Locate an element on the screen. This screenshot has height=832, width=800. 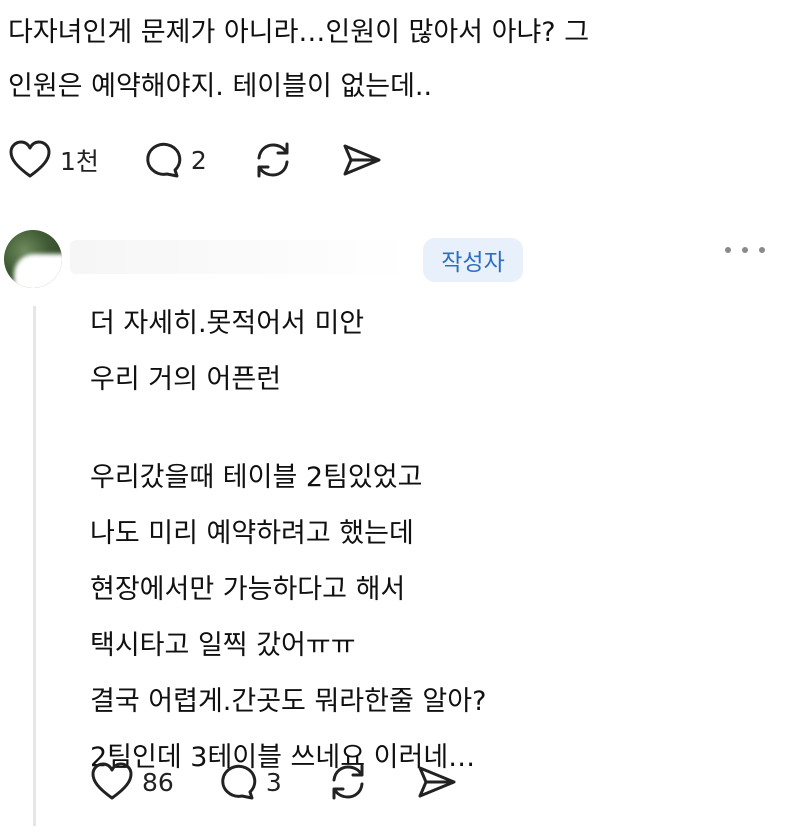
reply-line: 나도 미리 예약하려고 했는데 is located at coordinates (252, 533).